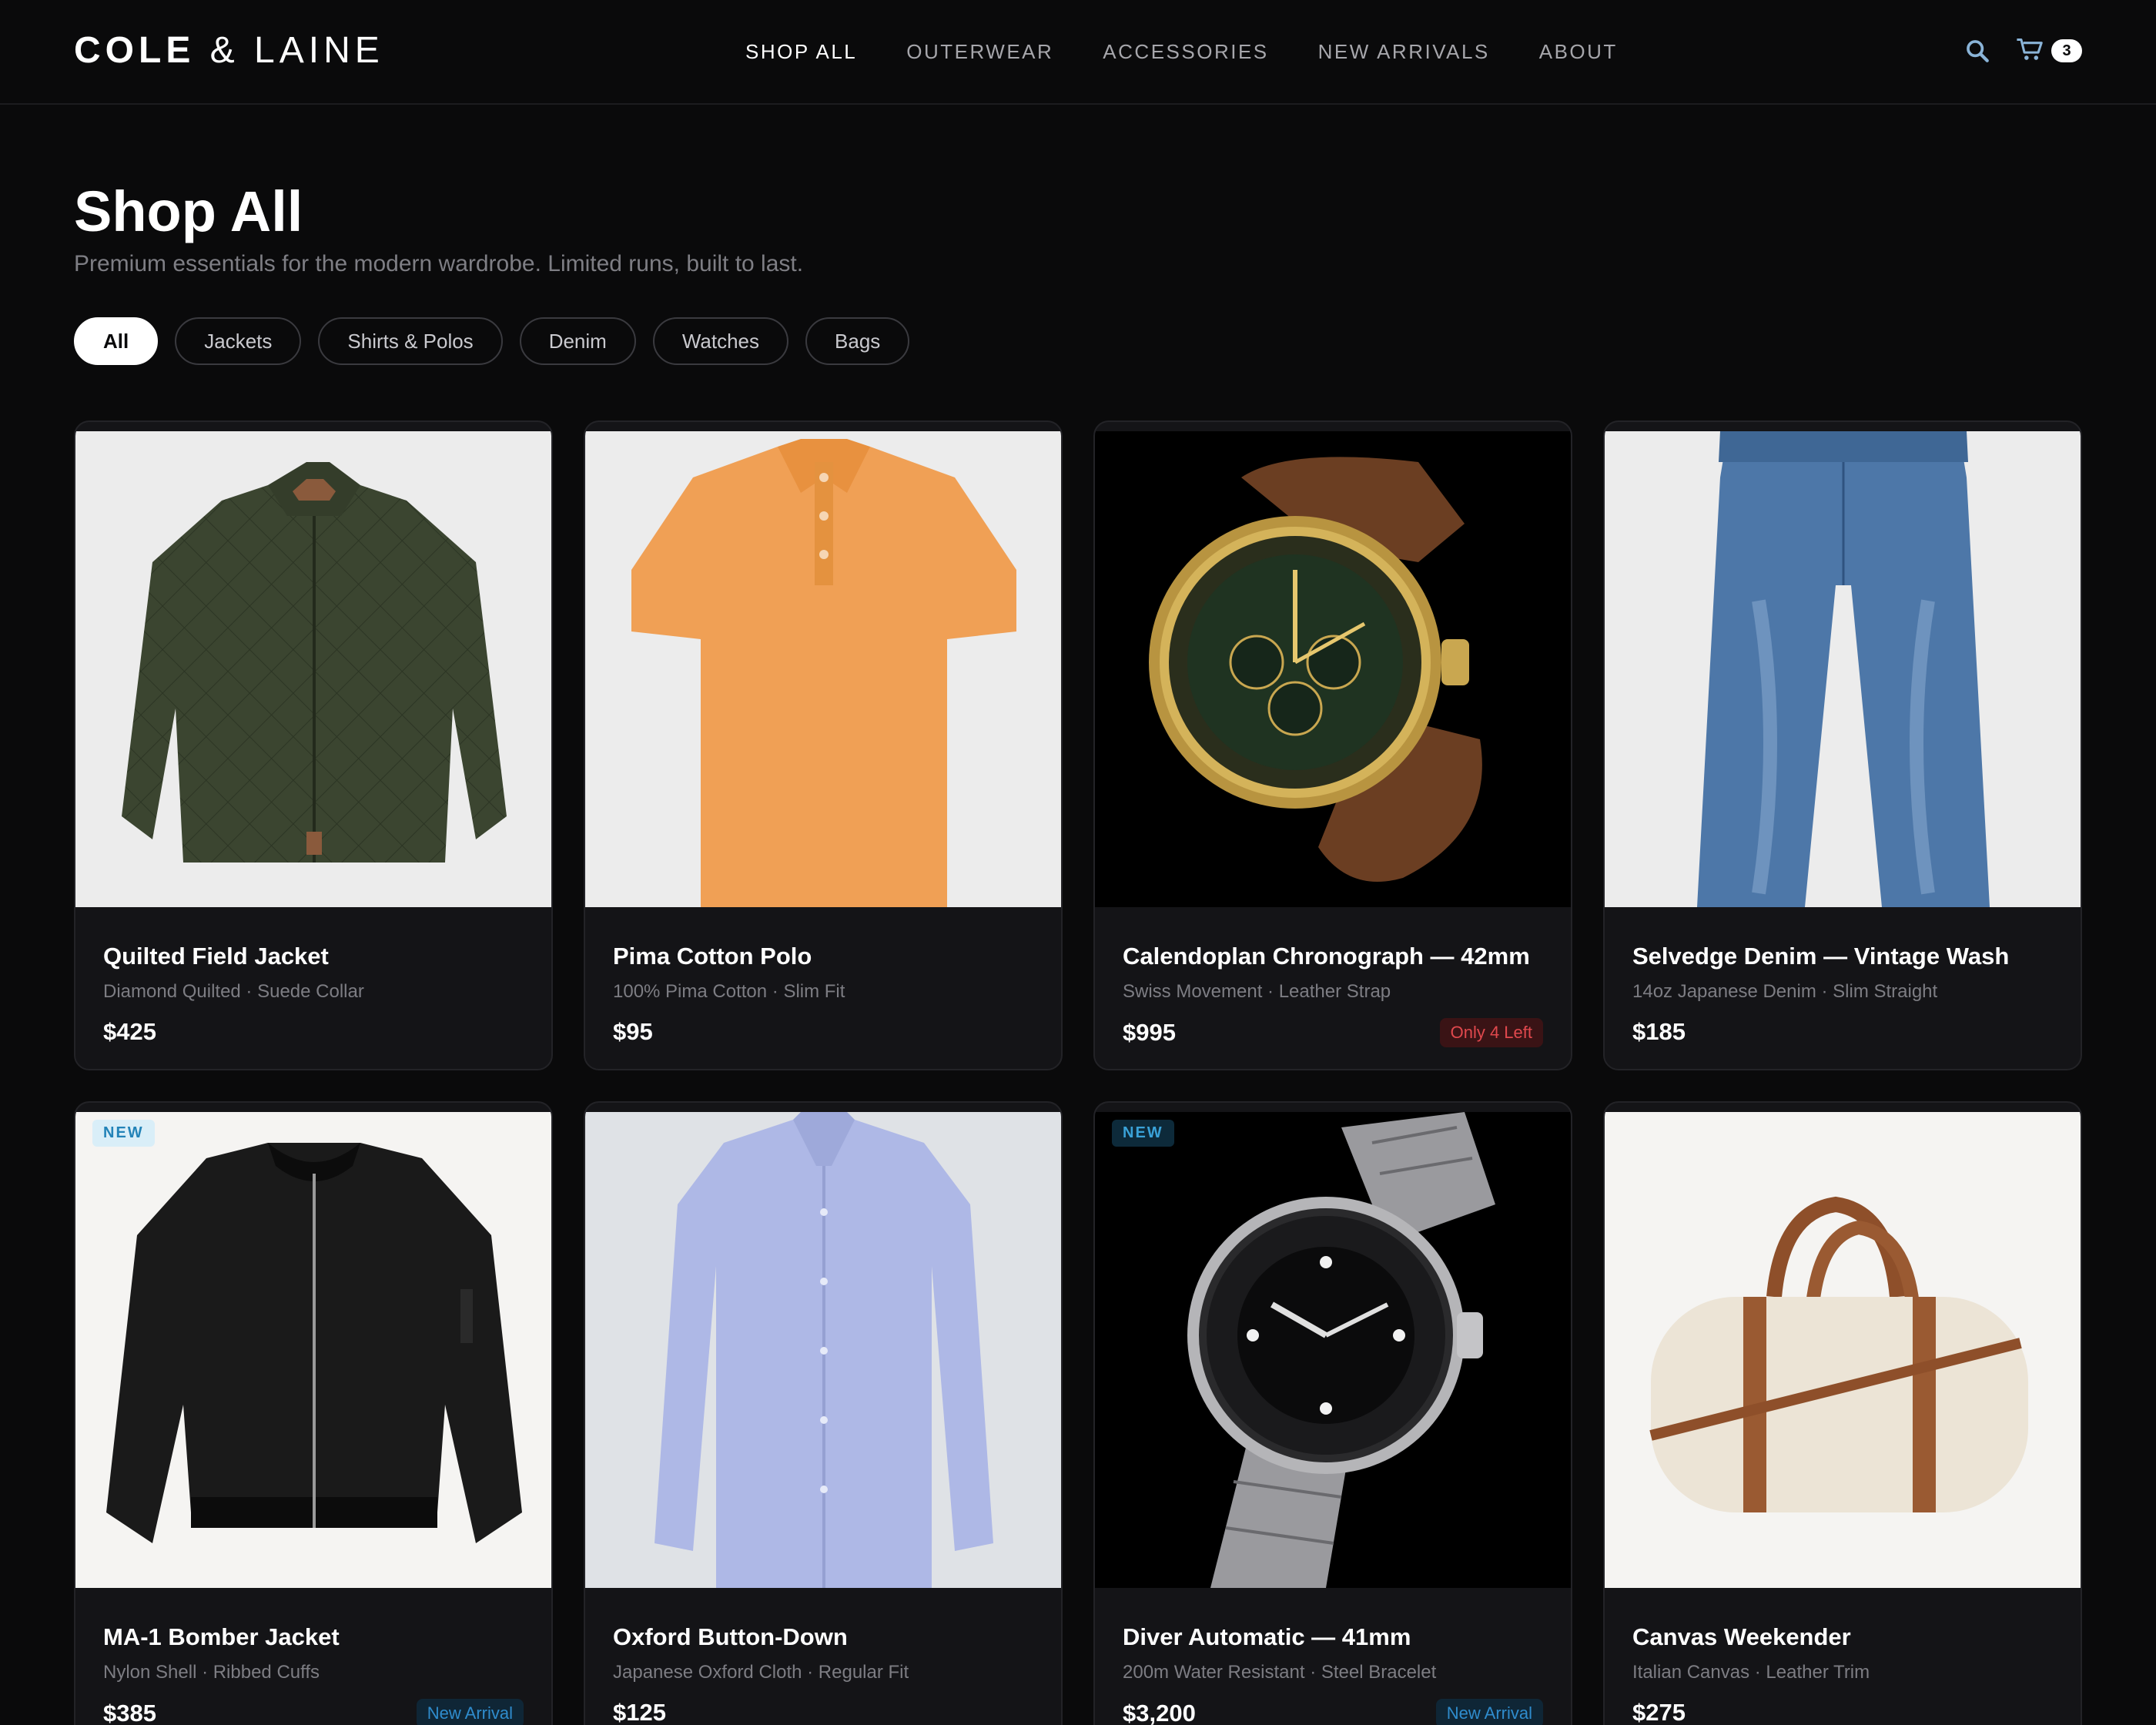 This screenshot has width=2156, height=1725. Describe the element at coordinates (577, 341) in the screenshot. I see `filter-denim: Denim` at that location.